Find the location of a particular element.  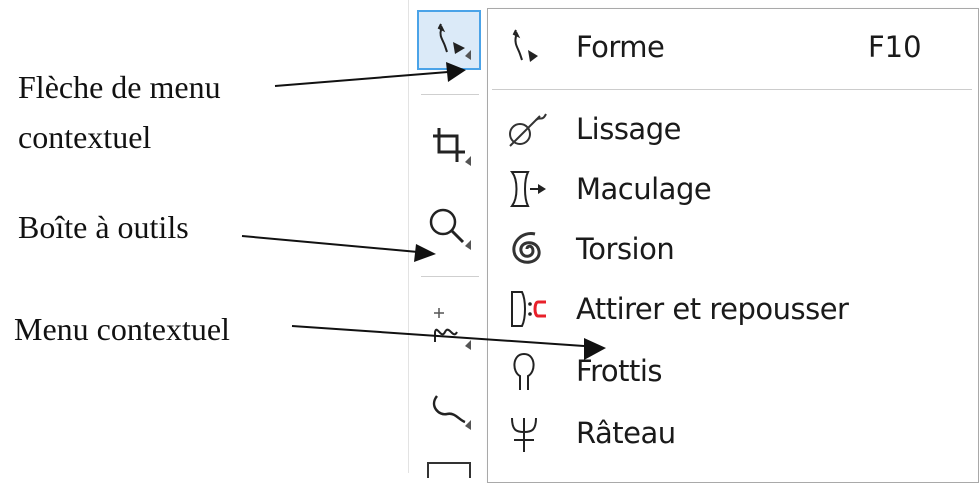

smooth-icon is located at coordinates (527, 129).